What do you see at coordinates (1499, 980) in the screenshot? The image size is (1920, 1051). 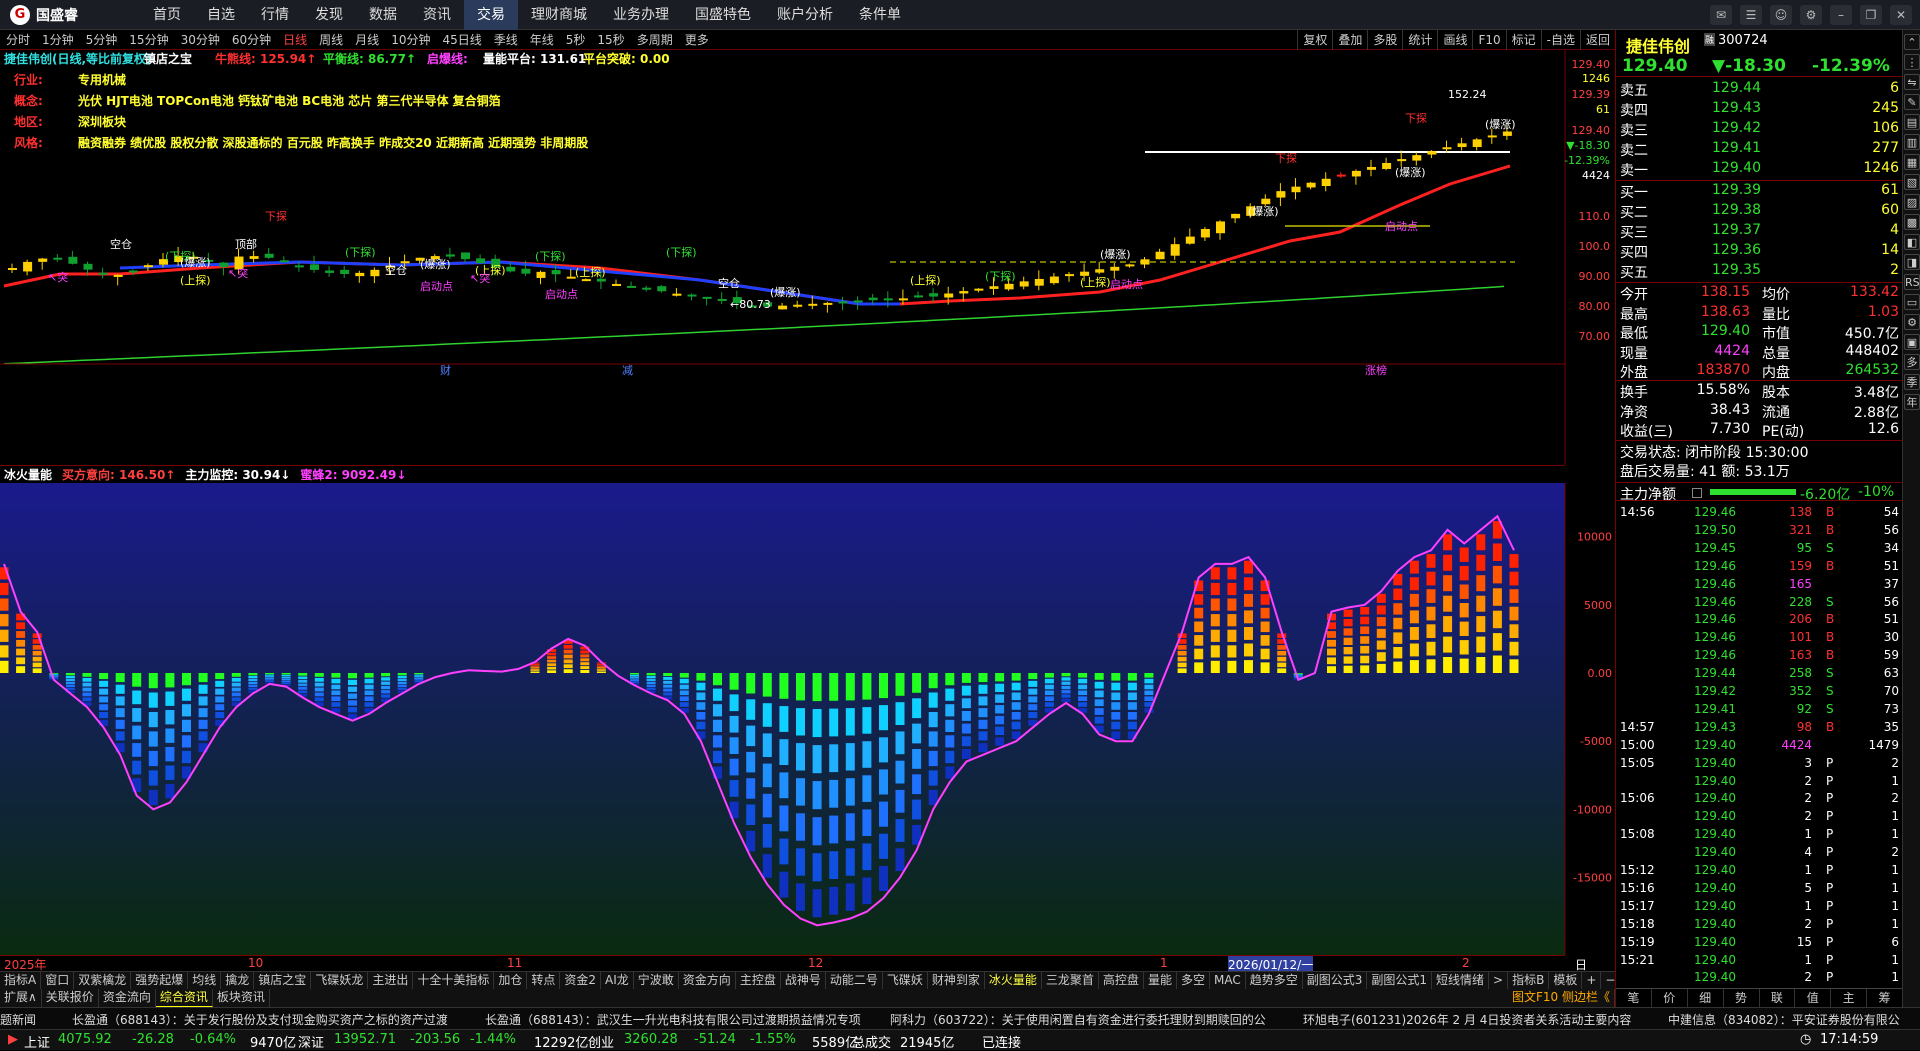 I see `indicator-tab: >` at bounding box center [1499, 980].